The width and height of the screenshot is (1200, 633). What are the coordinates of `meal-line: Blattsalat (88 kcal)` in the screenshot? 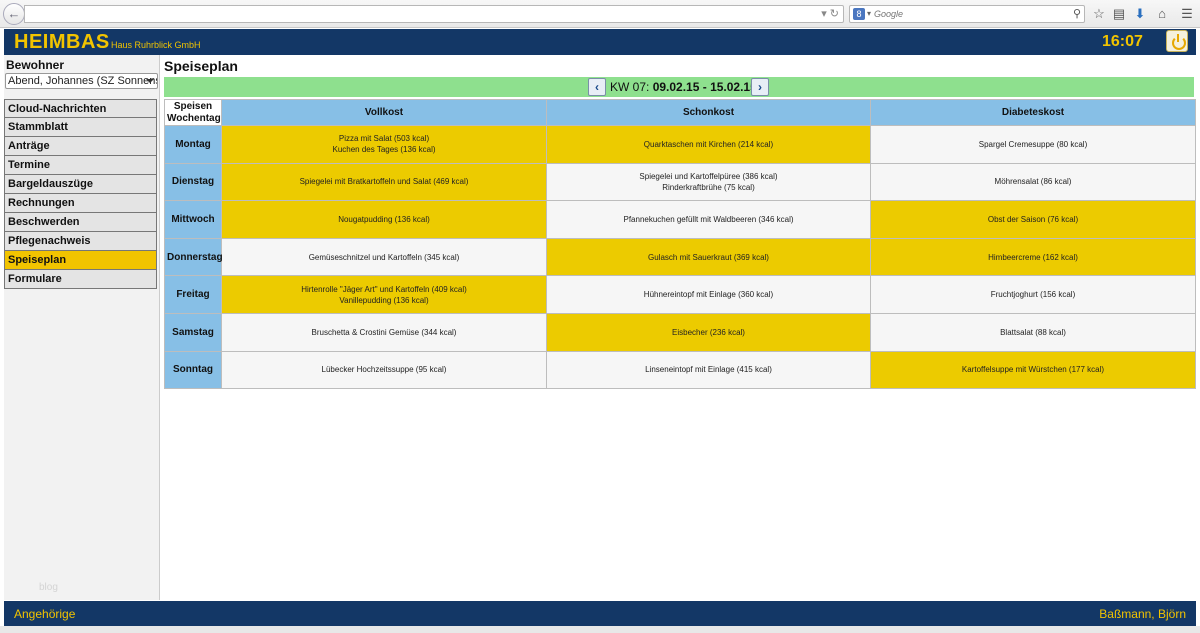 It's located at (1033, 332).